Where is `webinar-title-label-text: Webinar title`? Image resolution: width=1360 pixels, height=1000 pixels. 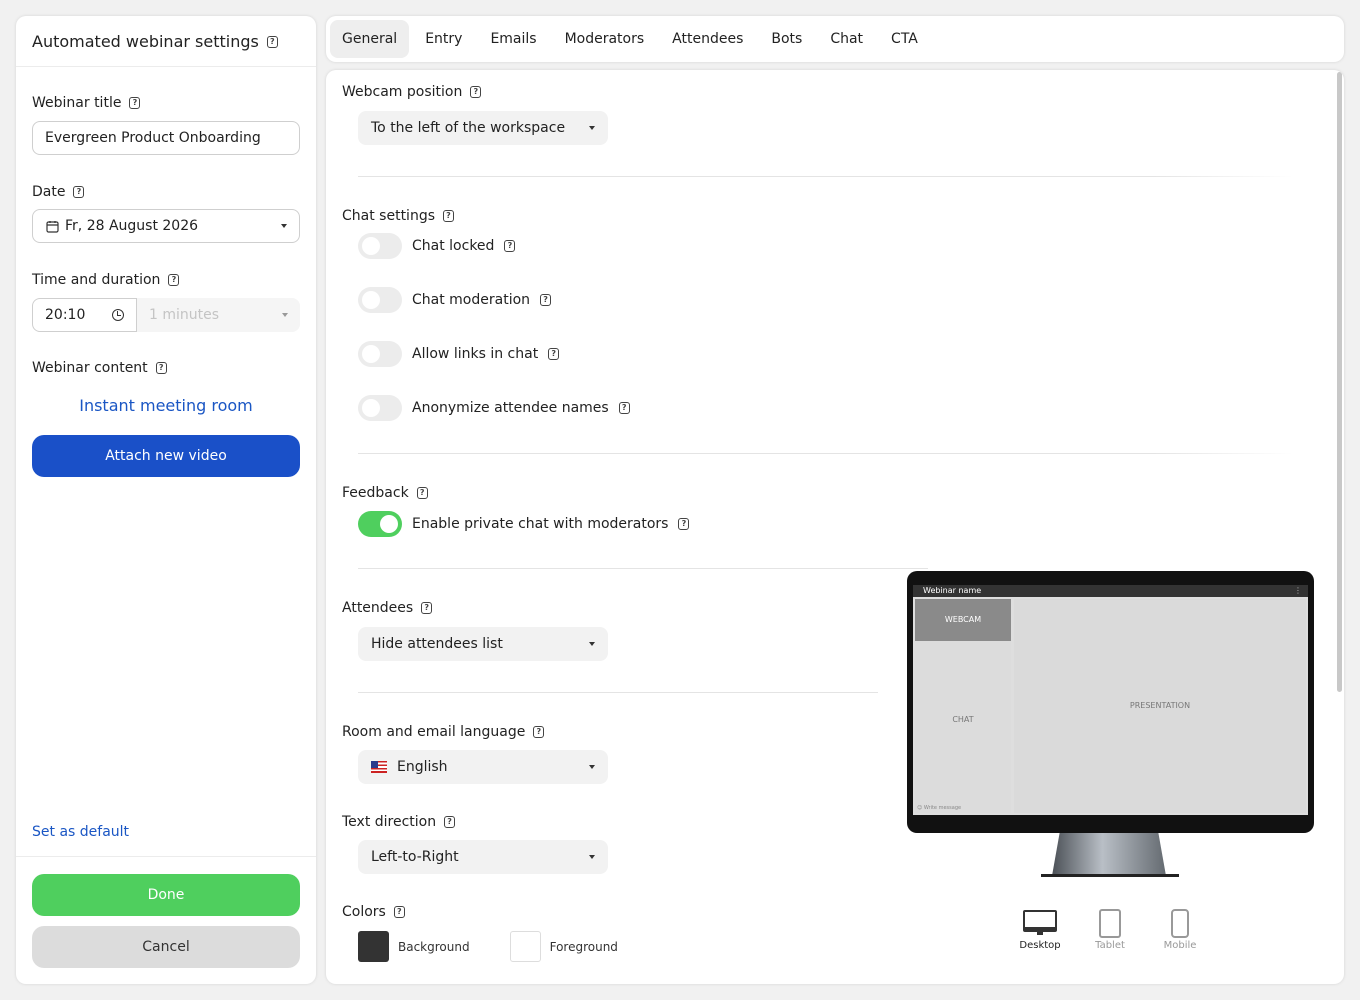
webinar-title-label-text: Webinar title is located at coordinates (77, 103).